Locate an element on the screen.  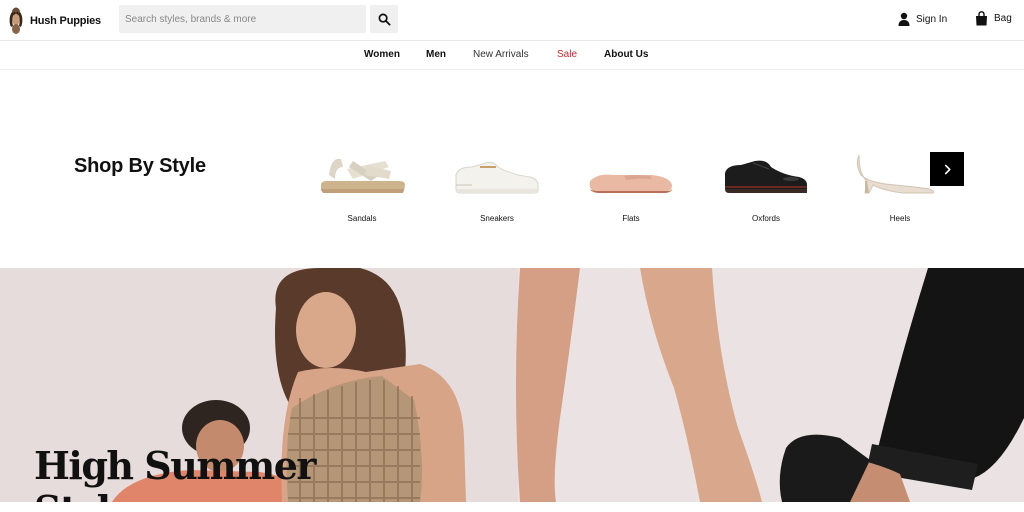
search-button is located at coordinates (384, 19).